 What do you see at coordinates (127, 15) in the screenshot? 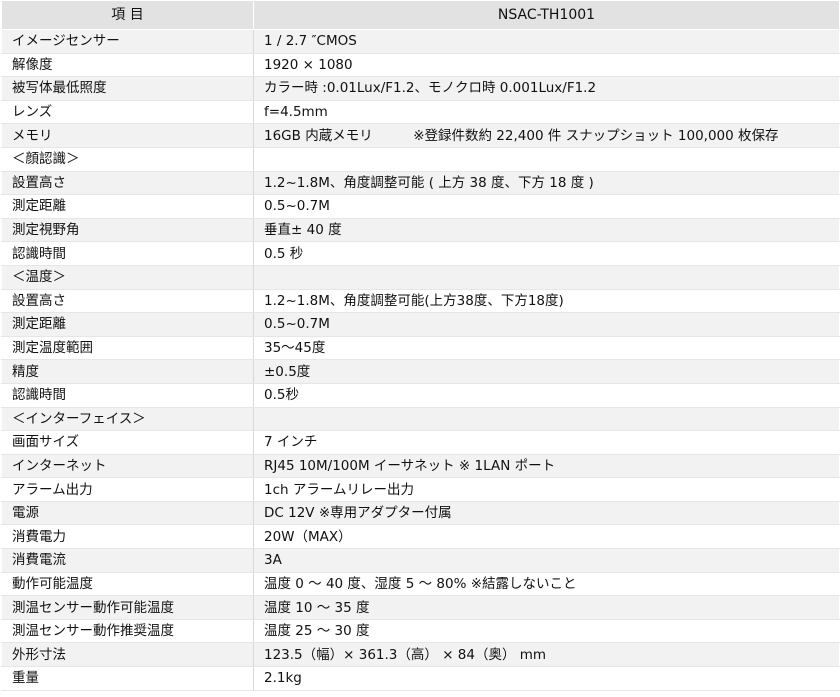
I see `header-item: 項 目` at bounding box center [127, 15].